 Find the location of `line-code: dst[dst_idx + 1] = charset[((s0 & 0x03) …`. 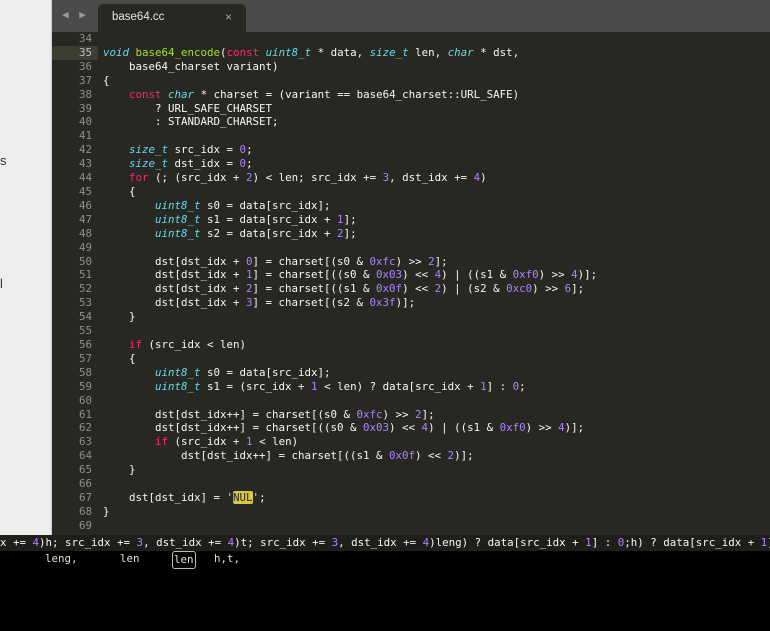

line-code: dst[dst_idx + 1] = charset[((s0 & 0x03) … is located at coordinates (350, 275).